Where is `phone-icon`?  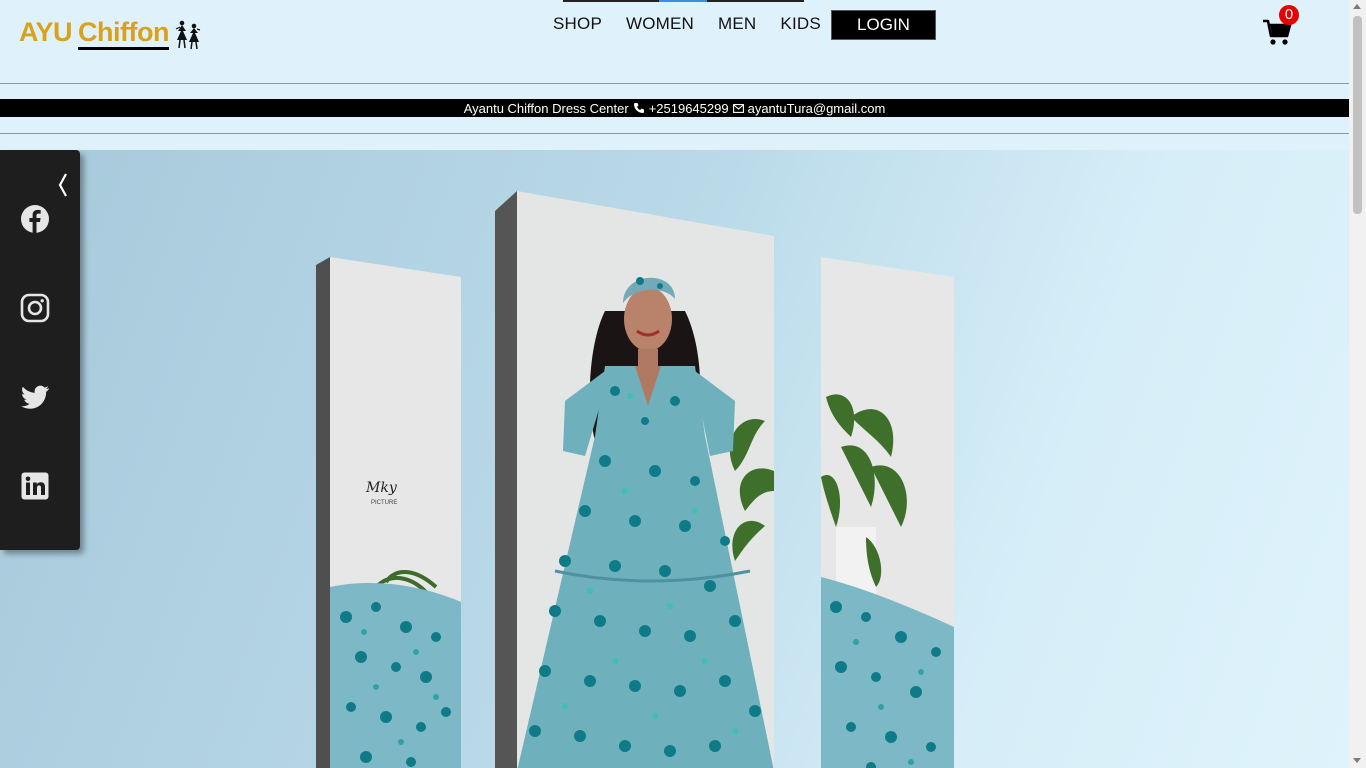 phone-icon is located at coordinates (638, 108).